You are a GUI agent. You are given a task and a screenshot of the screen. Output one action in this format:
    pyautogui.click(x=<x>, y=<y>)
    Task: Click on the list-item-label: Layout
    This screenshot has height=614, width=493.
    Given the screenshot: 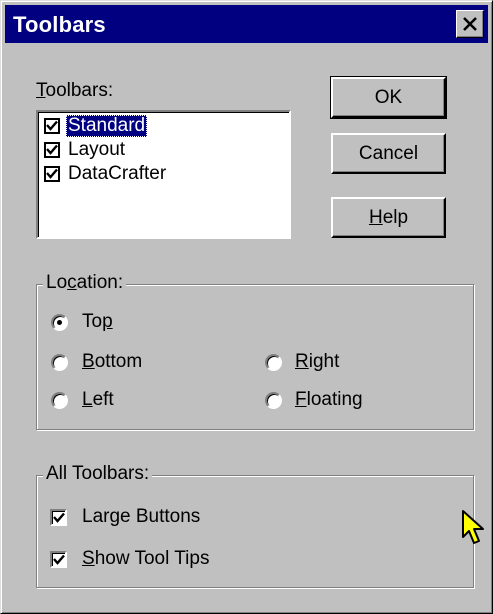 What is the action you would take?
    pyautogui.click(x=97, y=149)
    